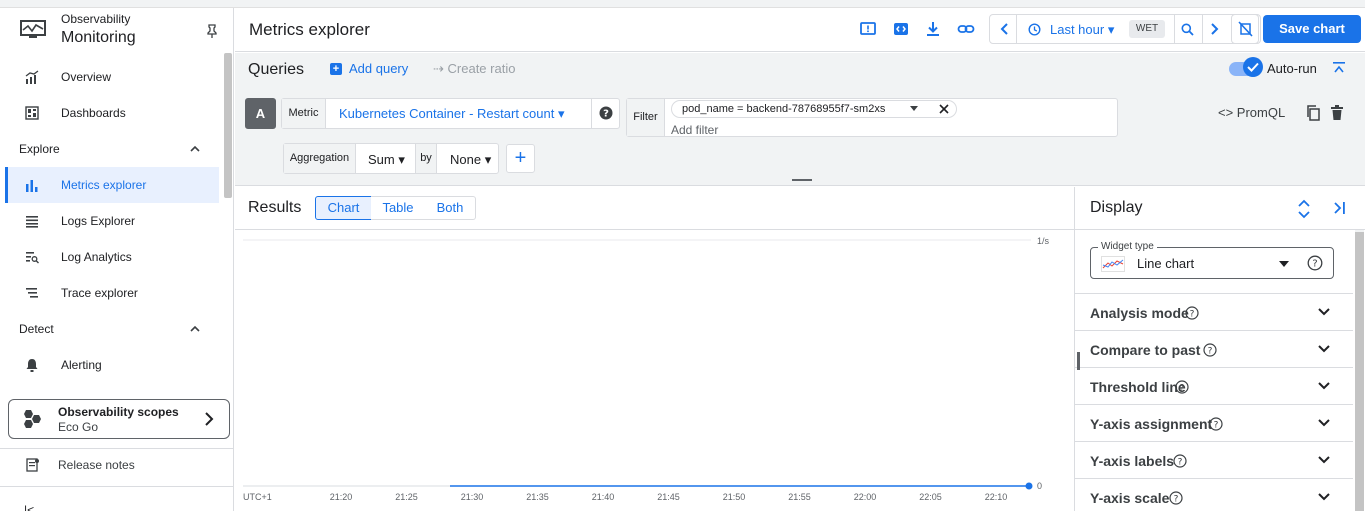  What do you see at coordinates (386, 160) in the screenshot?
I see `aggregation-dropdown: Sum ▾` at bounding box center [386, 160].